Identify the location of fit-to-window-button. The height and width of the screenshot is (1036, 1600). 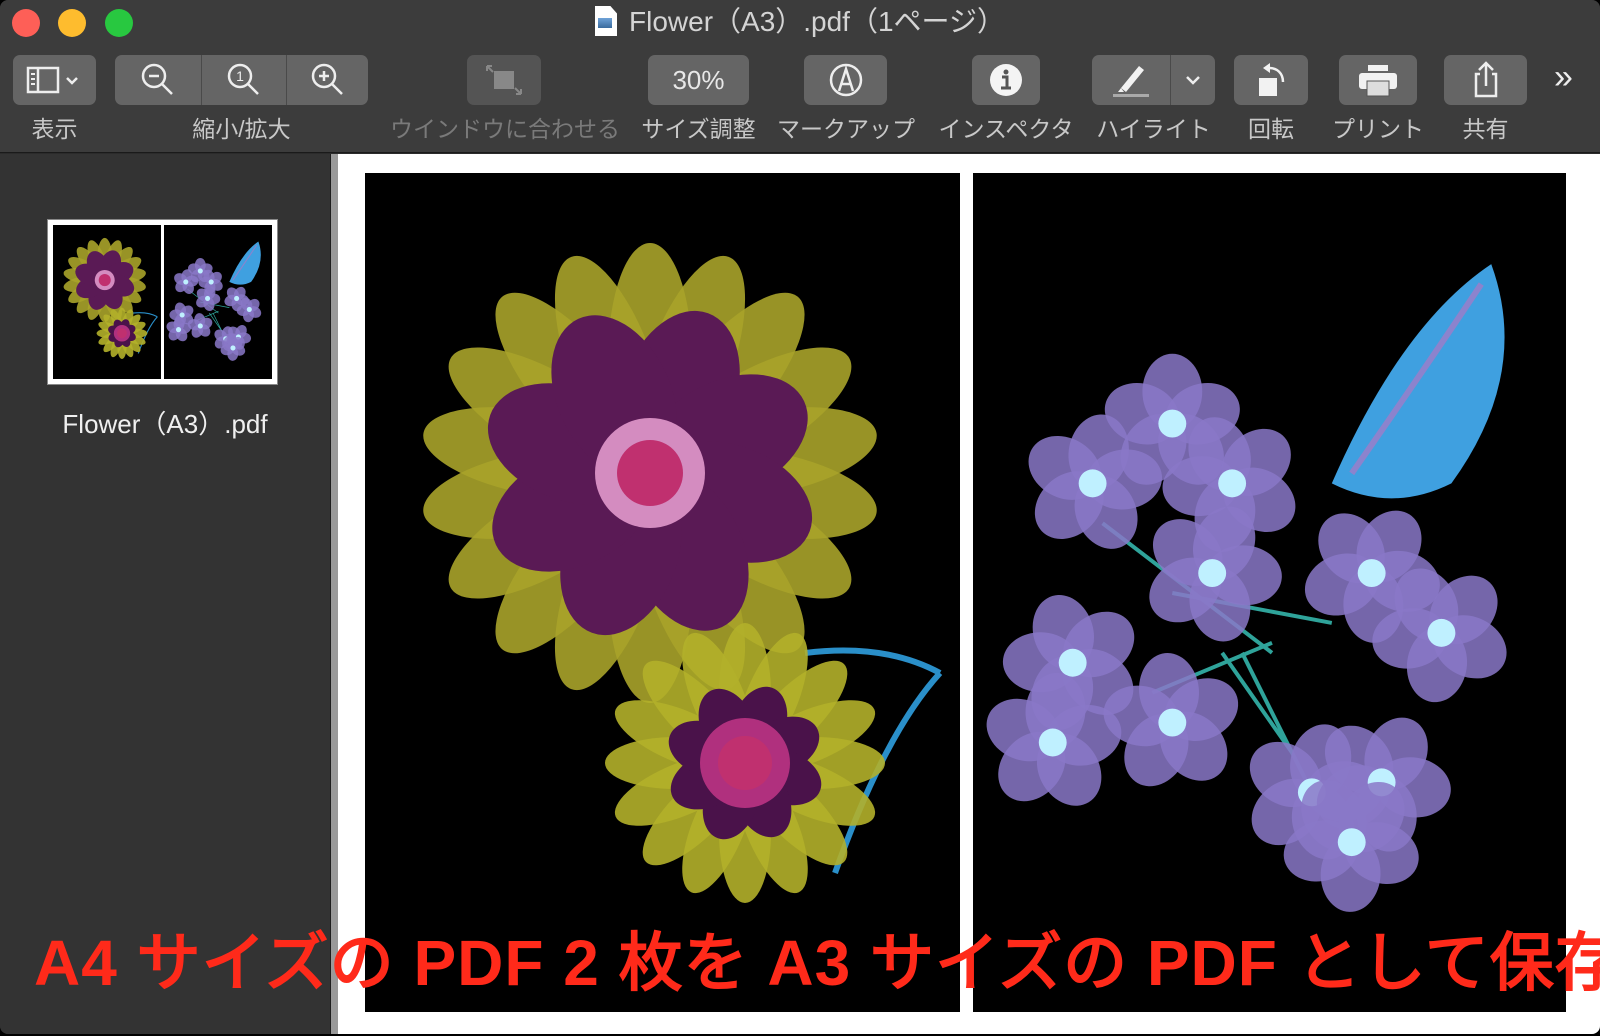
(504, 80).